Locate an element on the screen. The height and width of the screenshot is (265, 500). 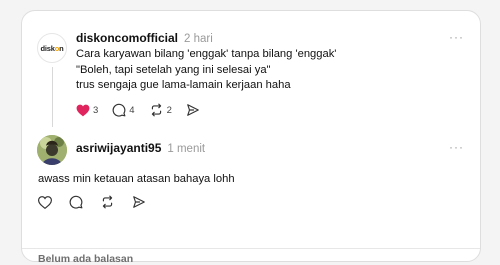
post-actions: 3 4 2 is located at coordinates (145, 110).